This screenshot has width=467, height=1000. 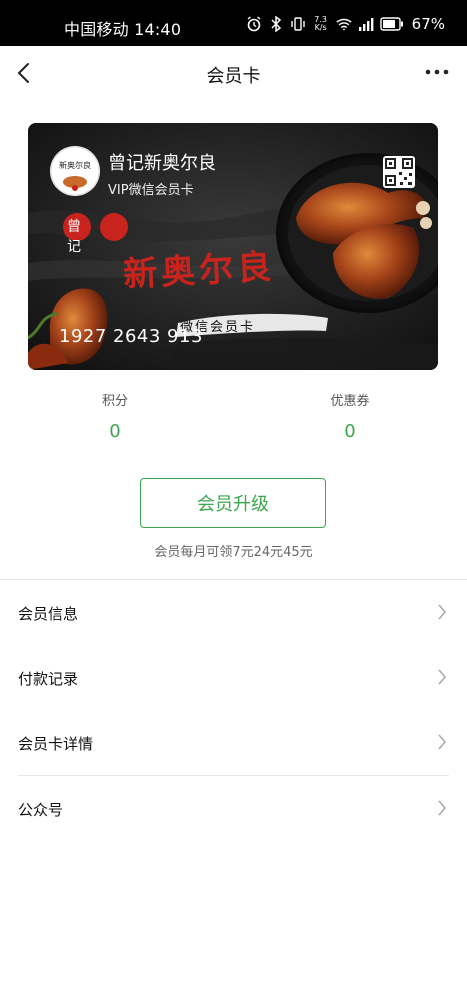 I want to click on vibrate-icon, so click(x=298, y=24).